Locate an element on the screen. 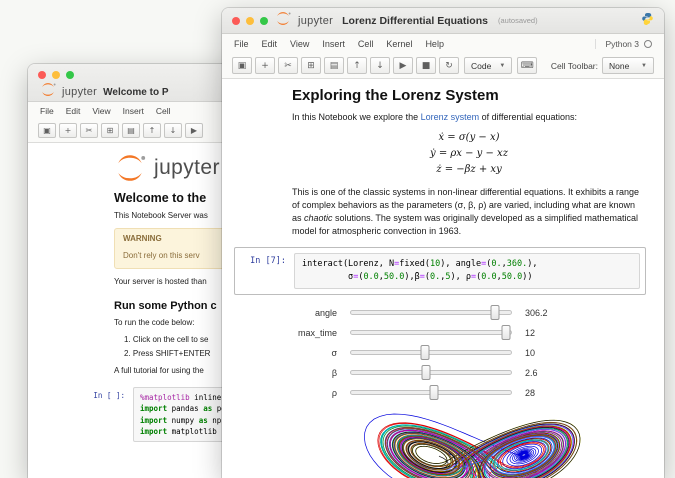  slider-row-1: max_time 12 is located at coordinates (443, 333).